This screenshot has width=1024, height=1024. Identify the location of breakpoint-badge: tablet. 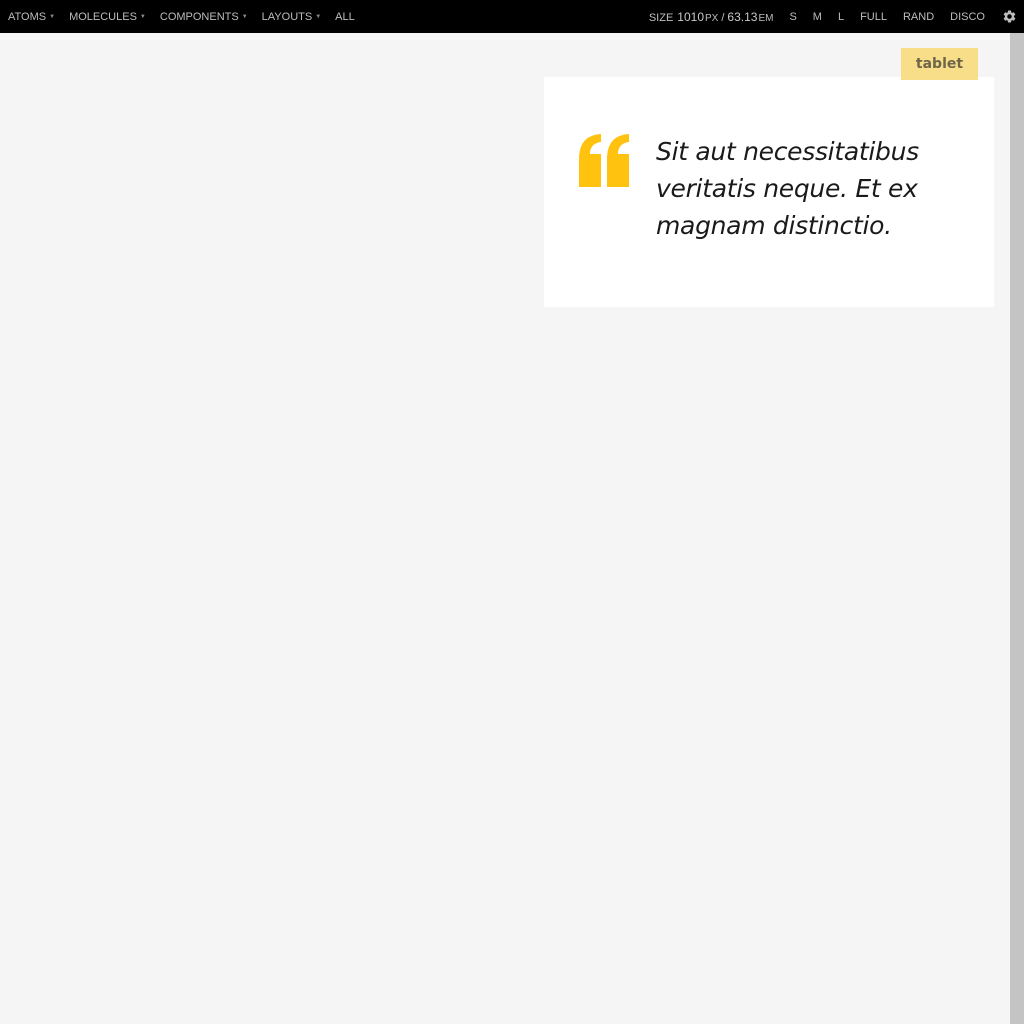
(939, 64).